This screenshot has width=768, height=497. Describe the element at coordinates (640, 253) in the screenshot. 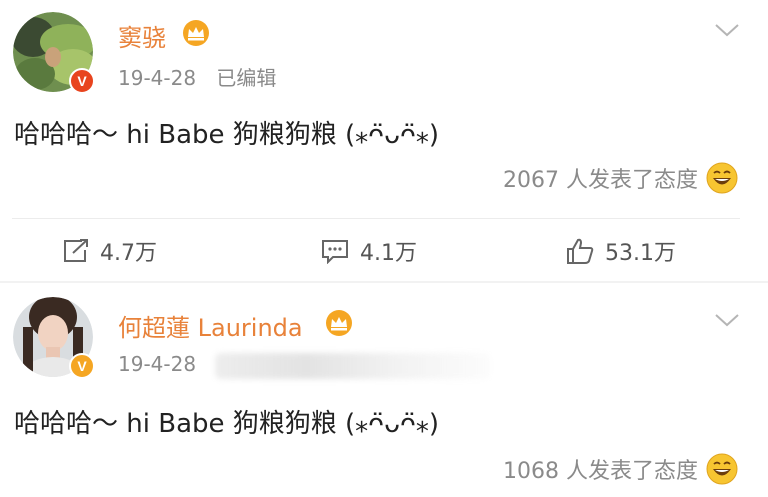

I see `like-count: 53.1万` at that location.